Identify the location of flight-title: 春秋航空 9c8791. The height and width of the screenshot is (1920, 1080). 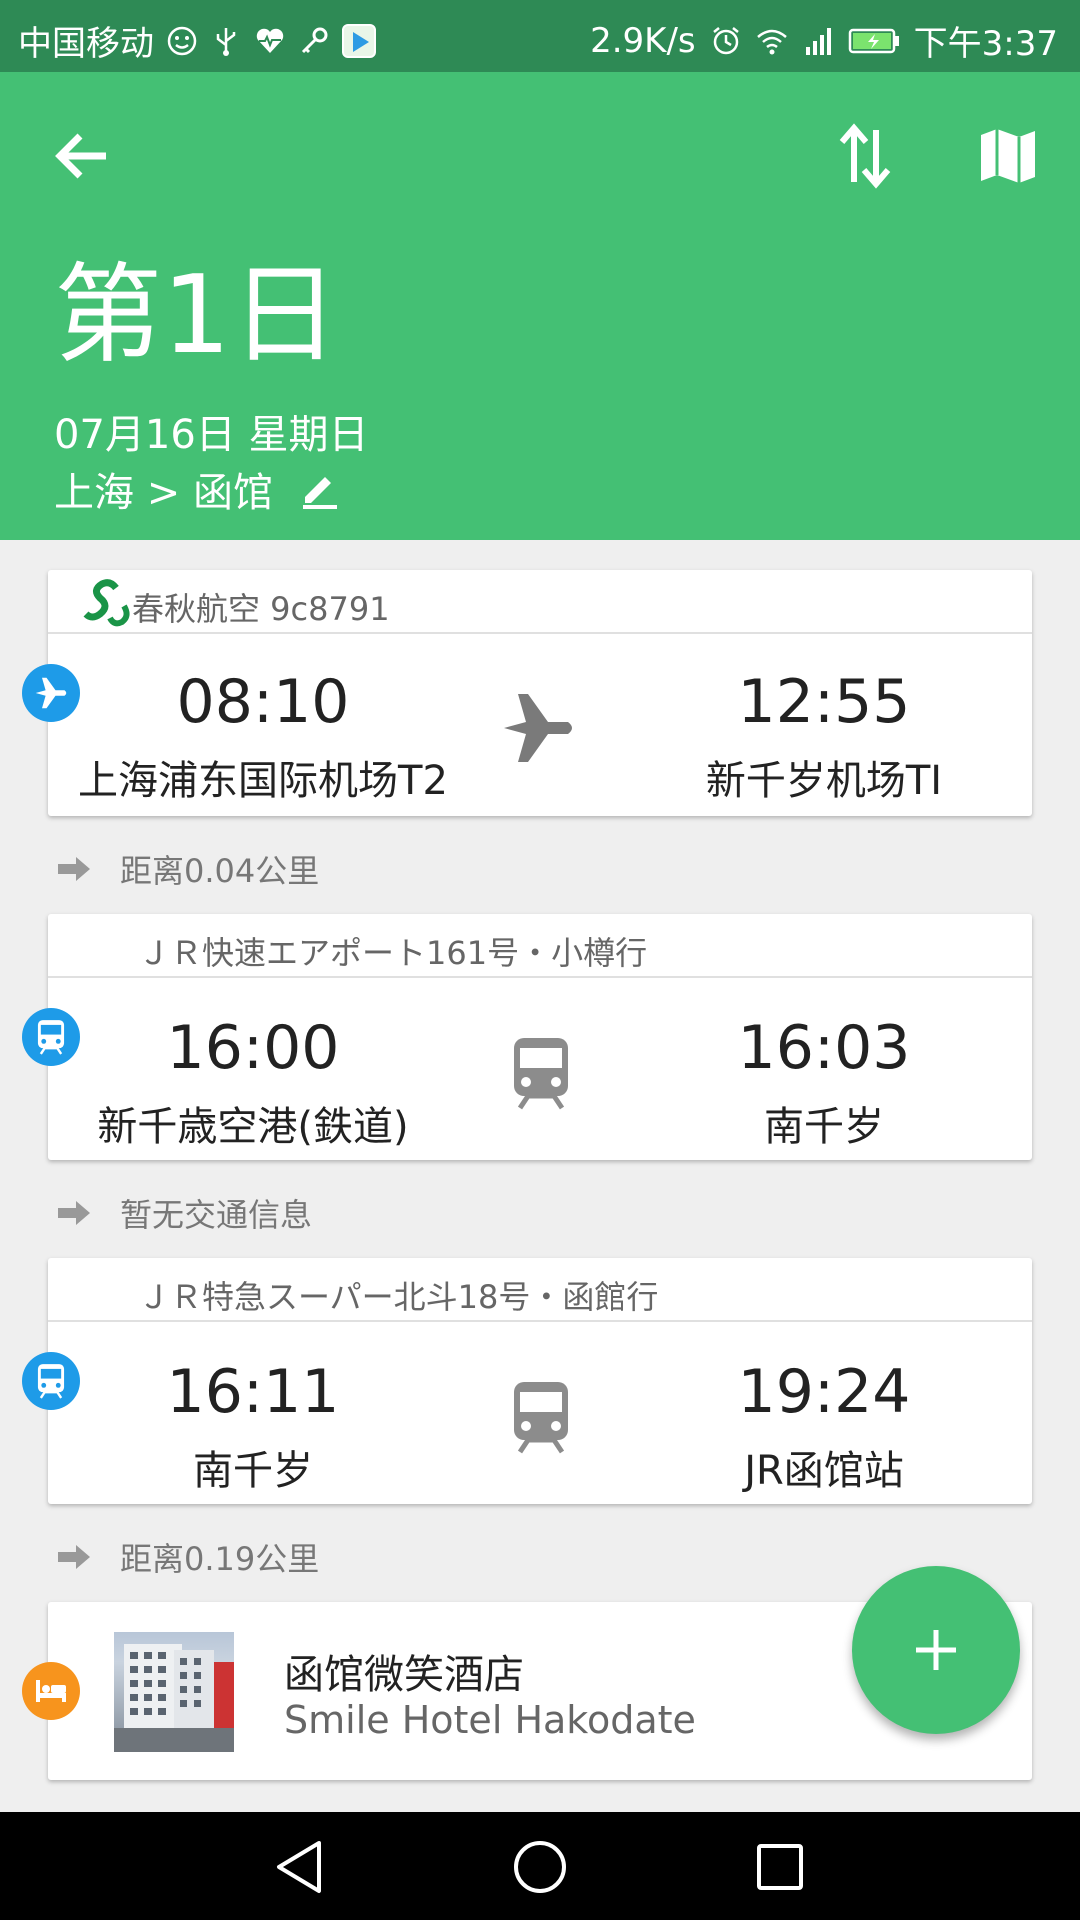
(261, 609).